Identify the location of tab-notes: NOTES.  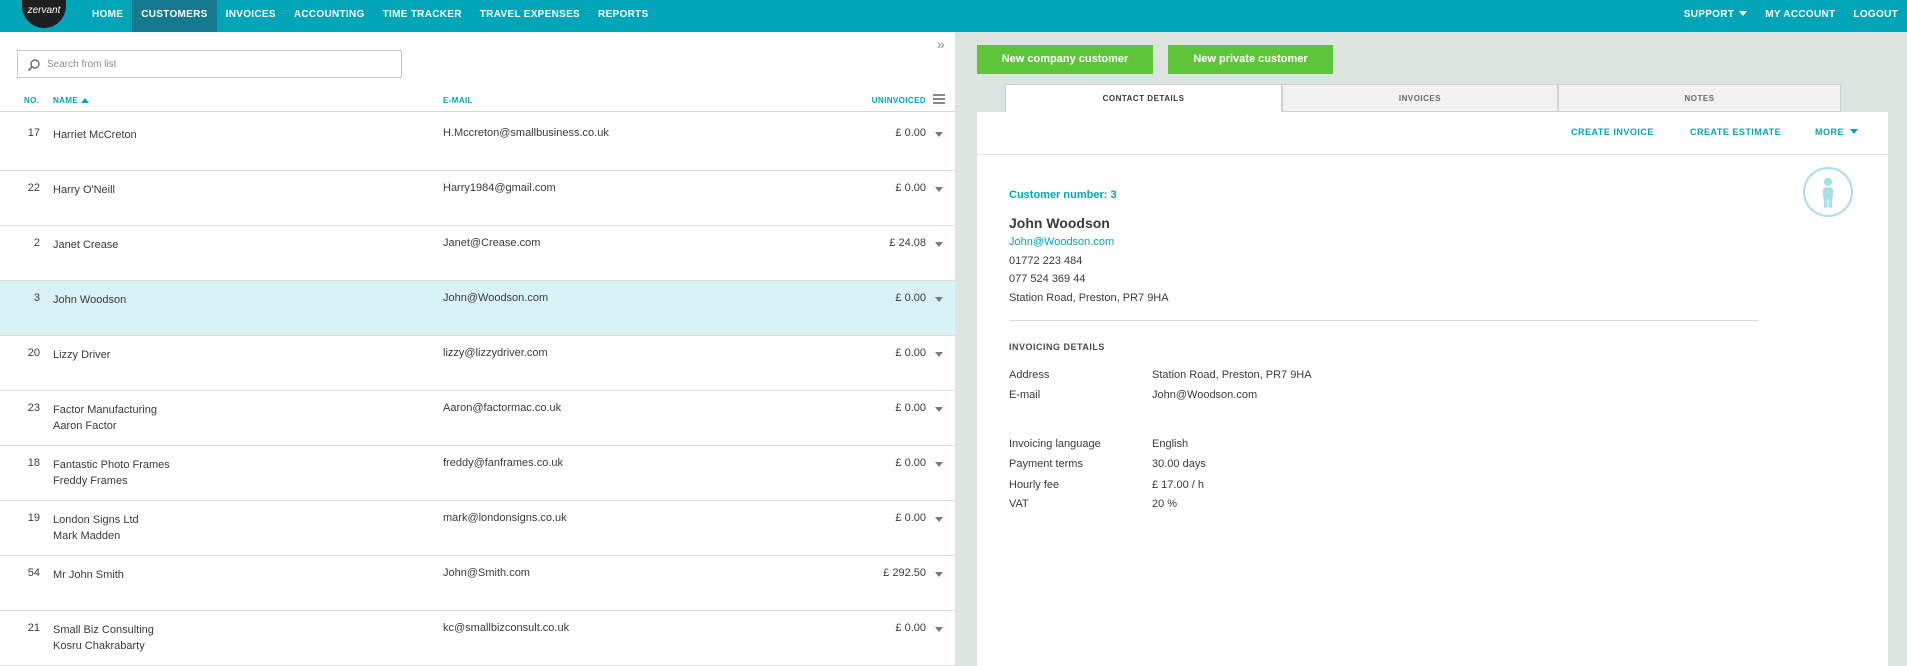
(1699, 98).